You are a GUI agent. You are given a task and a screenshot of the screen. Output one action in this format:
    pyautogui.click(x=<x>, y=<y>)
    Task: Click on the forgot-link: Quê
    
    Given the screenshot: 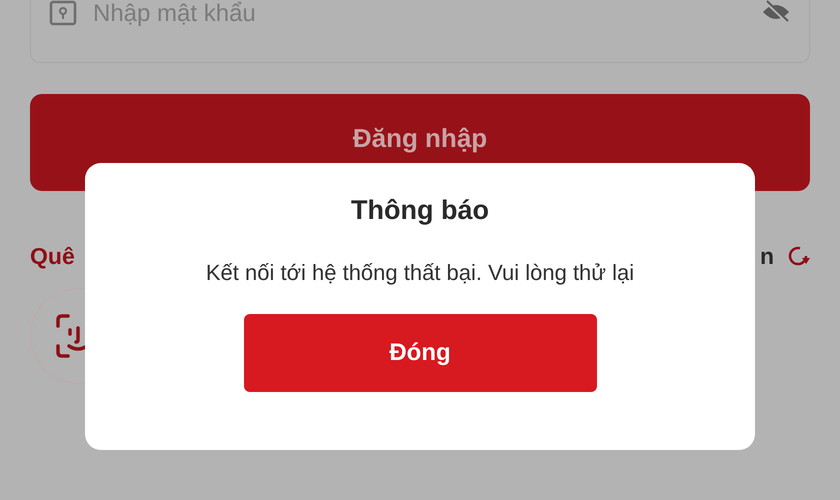 What is the action you would take?
    pyautogui.click(x=52, y=256)
    